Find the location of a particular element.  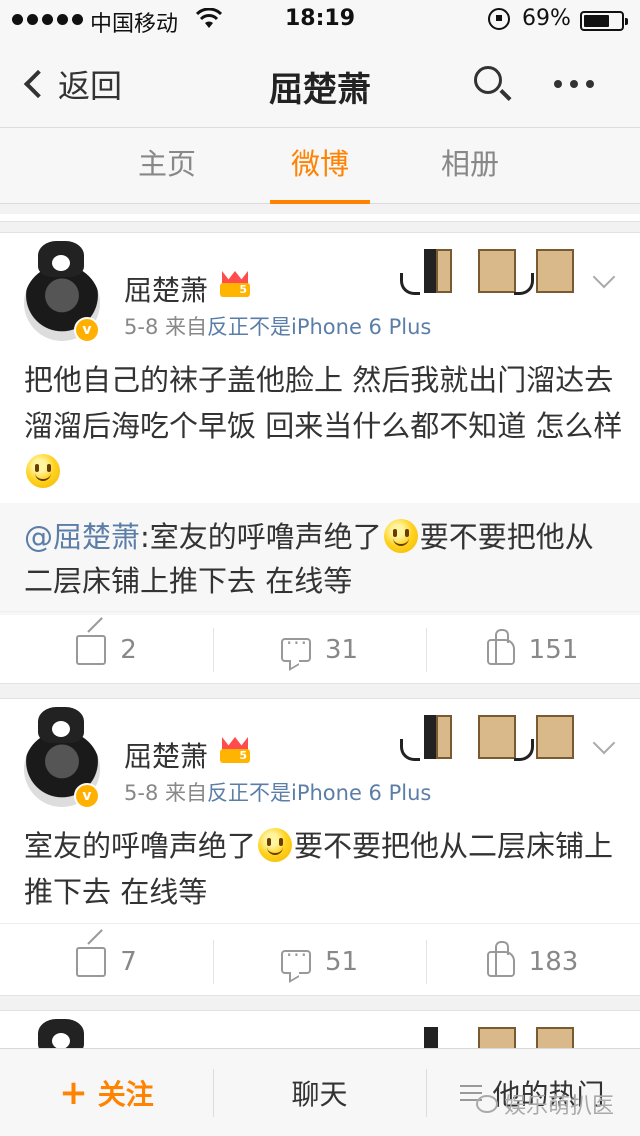

comment-count: 31 is located at coordinates (341, 650).